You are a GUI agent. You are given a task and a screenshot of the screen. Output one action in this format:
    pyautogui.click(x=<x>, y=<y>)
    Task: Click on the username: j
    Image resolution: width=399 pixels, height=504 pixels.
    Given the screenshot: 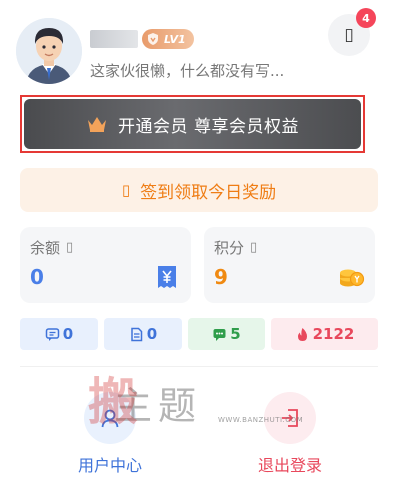 What is the action you would take?
    pyautogui.click(x=114, y=39)
    